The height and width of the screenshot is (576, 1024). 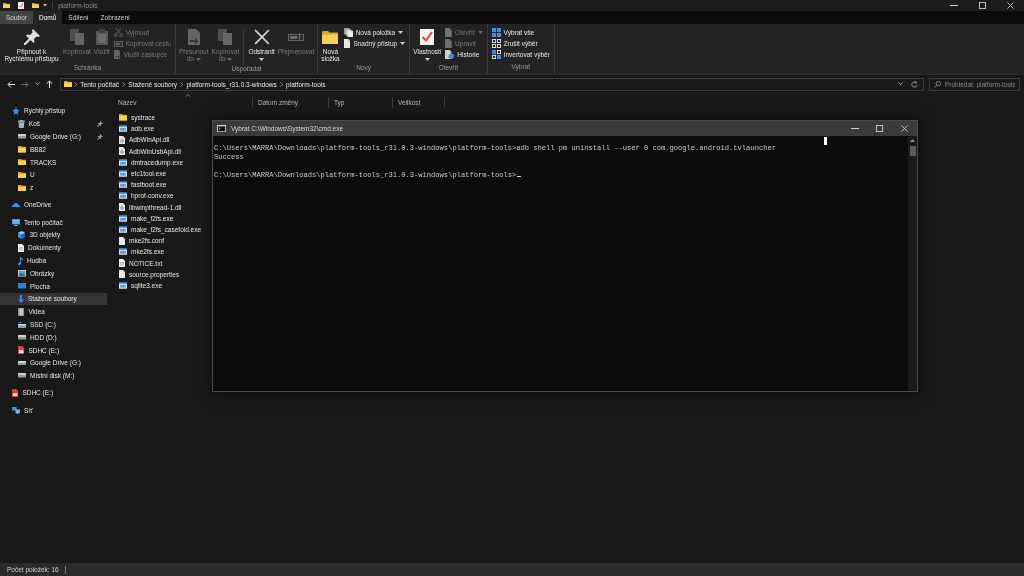 What do you see at coordinates (21, 311) in the screenshot?
I see `film-icon` at bounding box center [21, 311].